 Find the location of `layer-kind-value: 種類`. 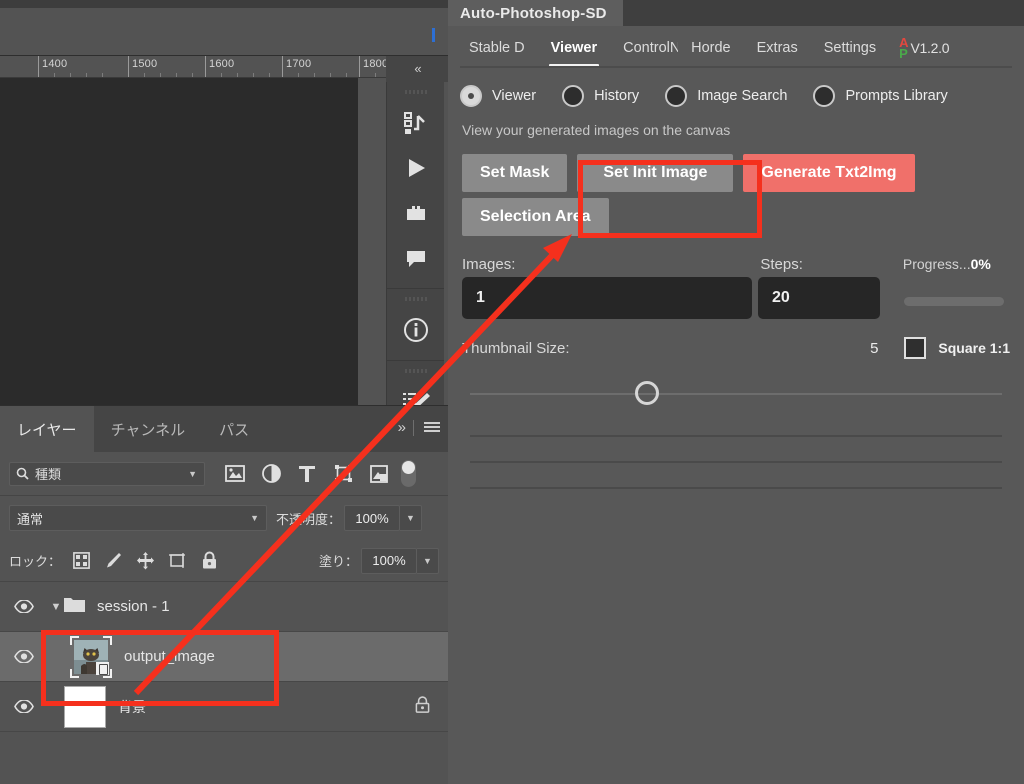

layer-kind-value: 種類 is located at coordinates (48, 474).